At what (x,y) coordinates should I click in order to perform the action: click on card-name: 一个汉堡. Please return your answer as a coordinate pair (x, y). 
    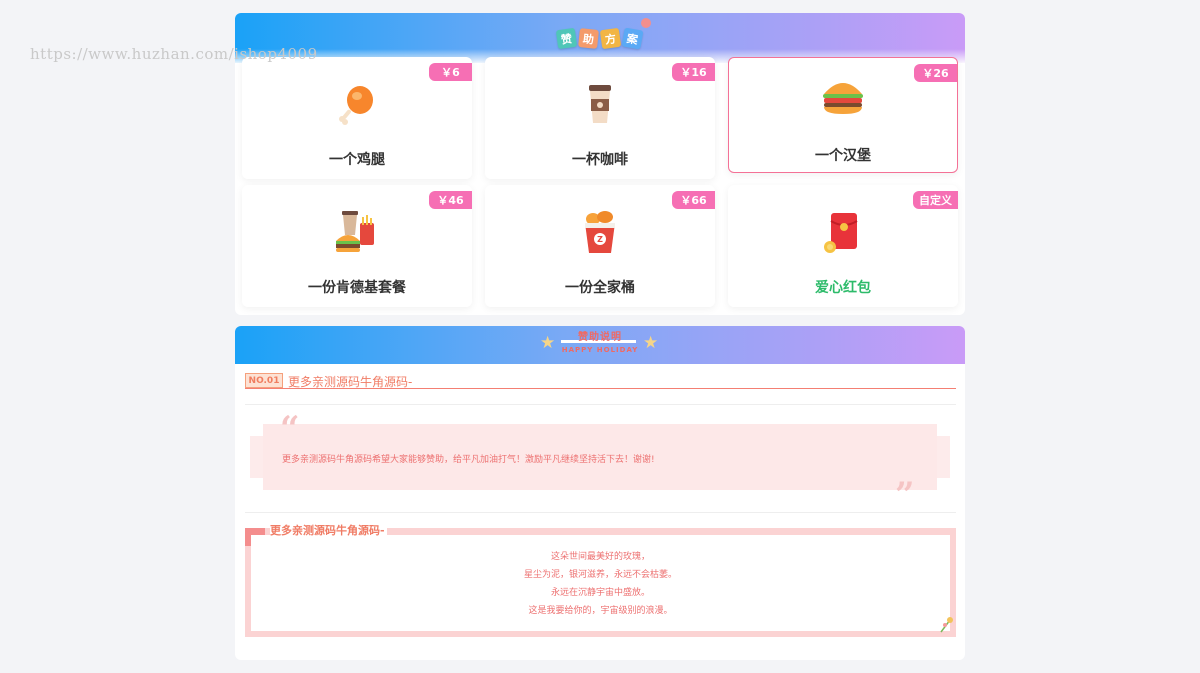
    Looking at the image, I should click on (843, 156).